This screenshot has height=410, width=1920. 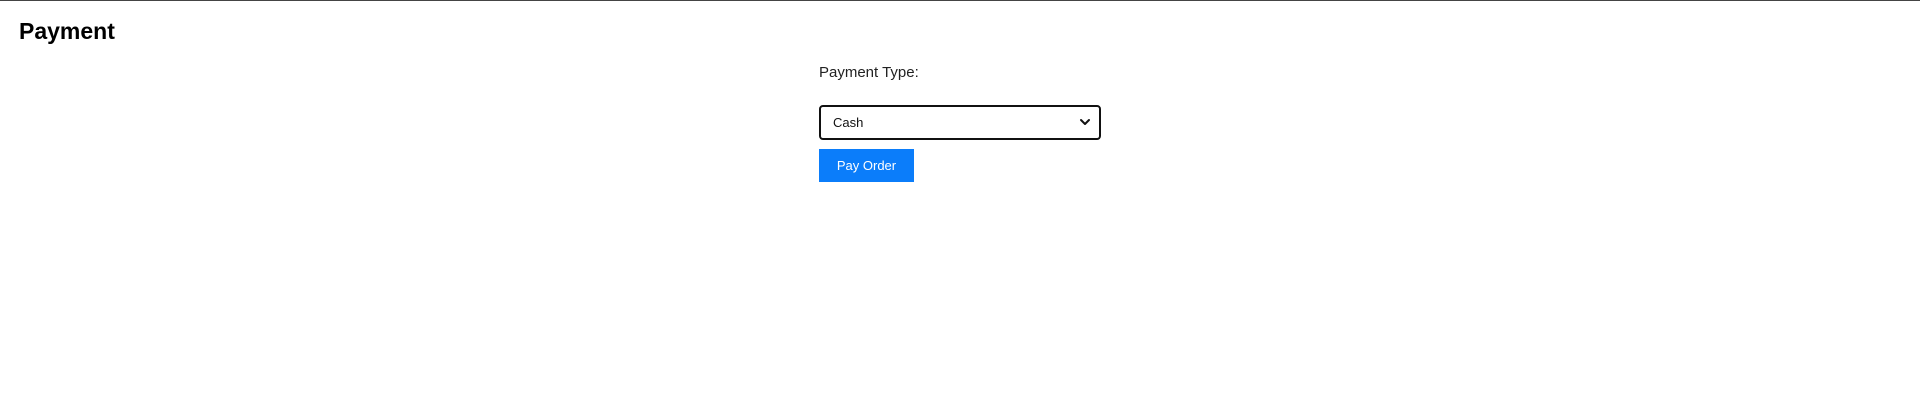 I want to click on payment-type-select: Cash, so click(x=960, y=122).